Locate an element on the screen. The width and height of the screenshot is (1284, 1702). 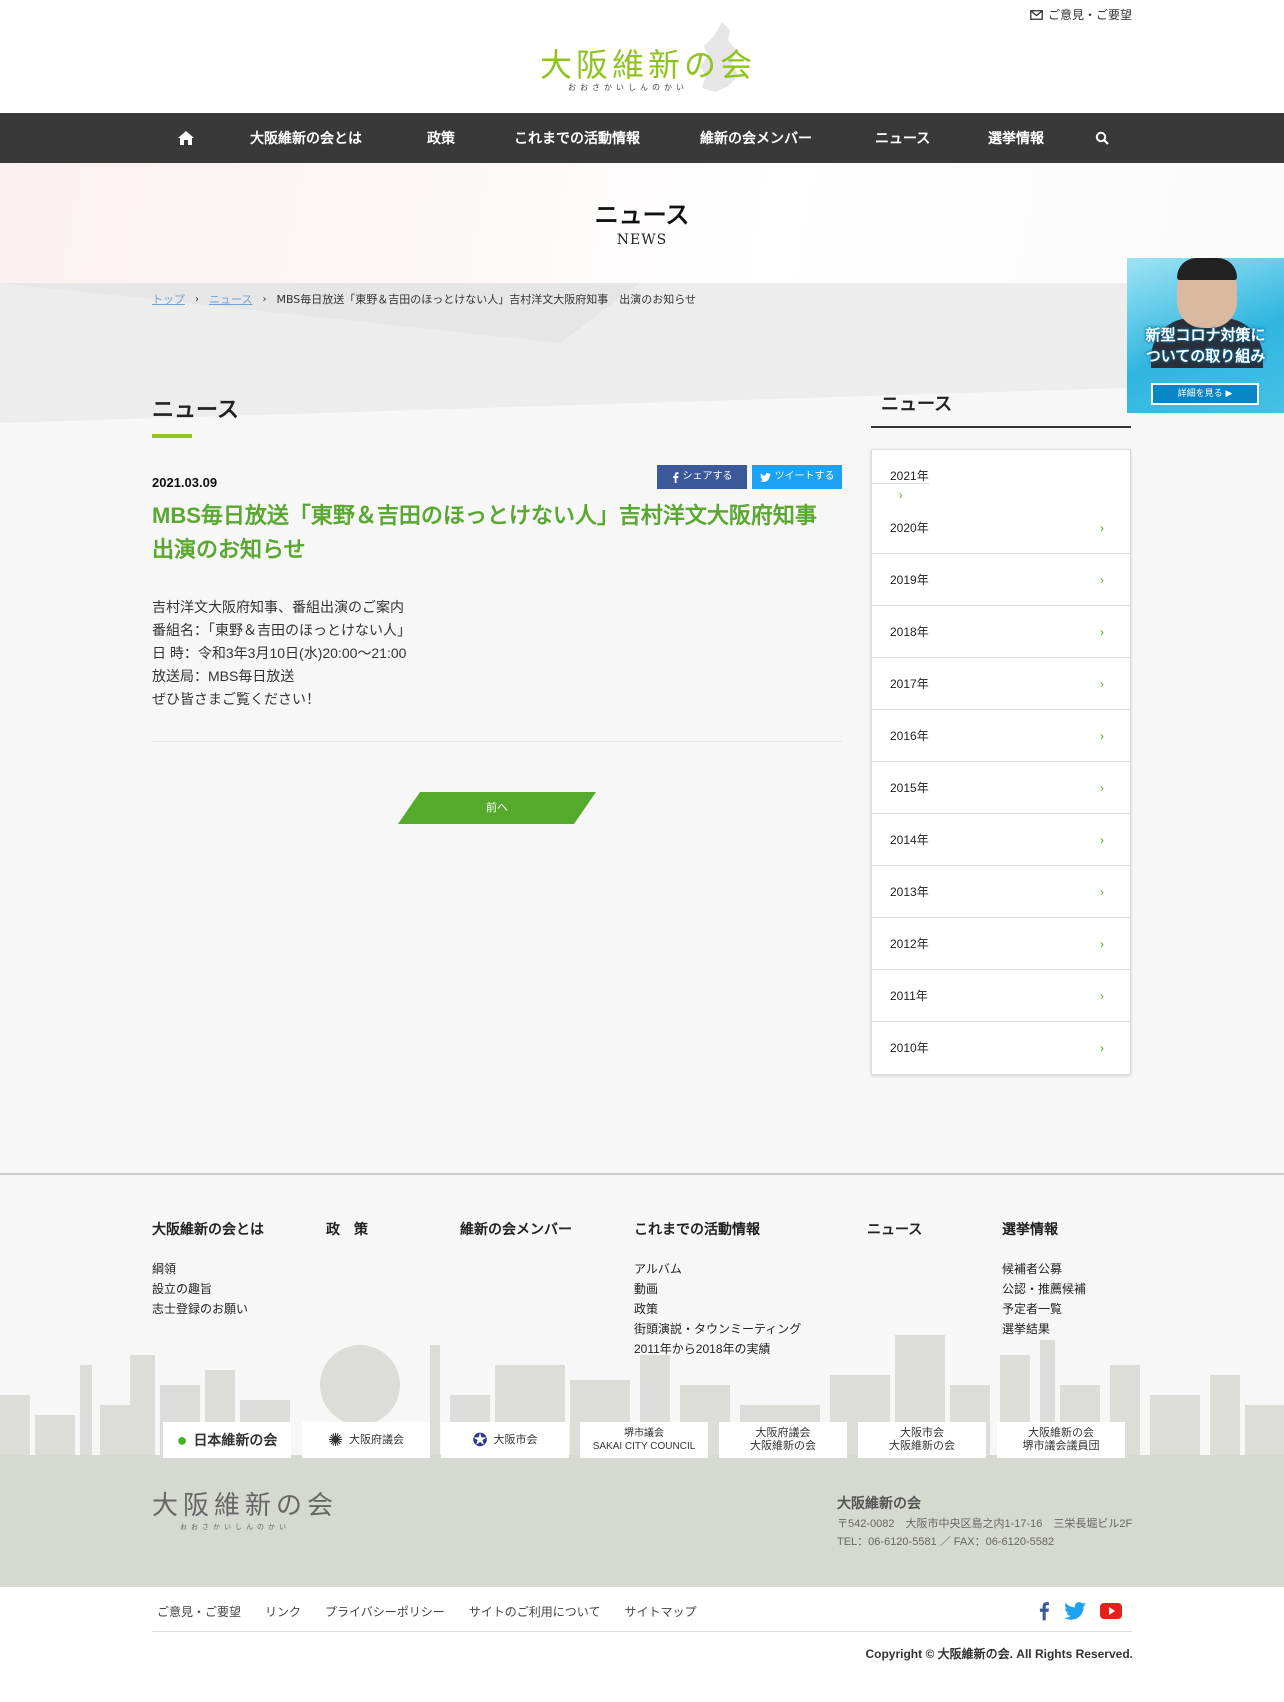
footer-link: 綱領 is located at coordinates (200, 1269).